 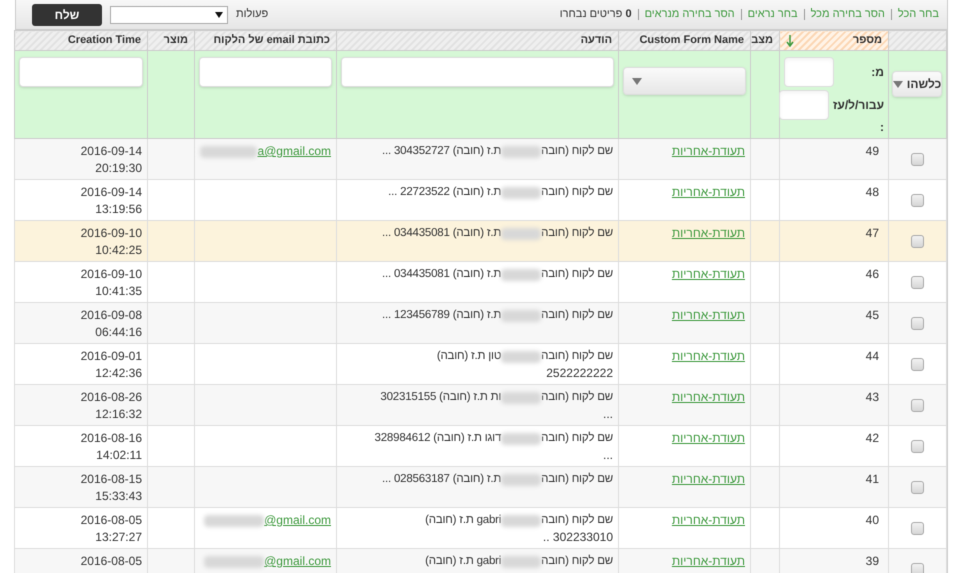 I want to click on column-header: מספר, so click(x=834, y=40).